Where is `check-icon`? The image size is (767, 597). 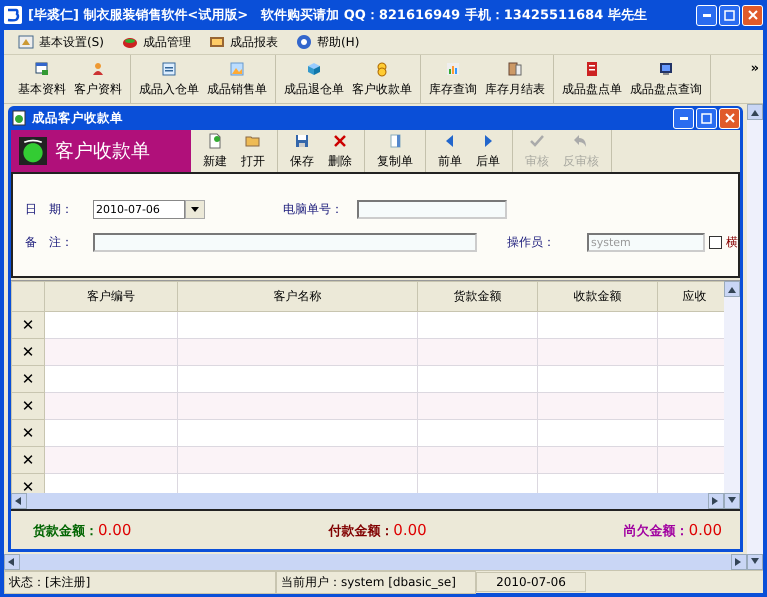
check-icon is located at coordinates (537, 140).